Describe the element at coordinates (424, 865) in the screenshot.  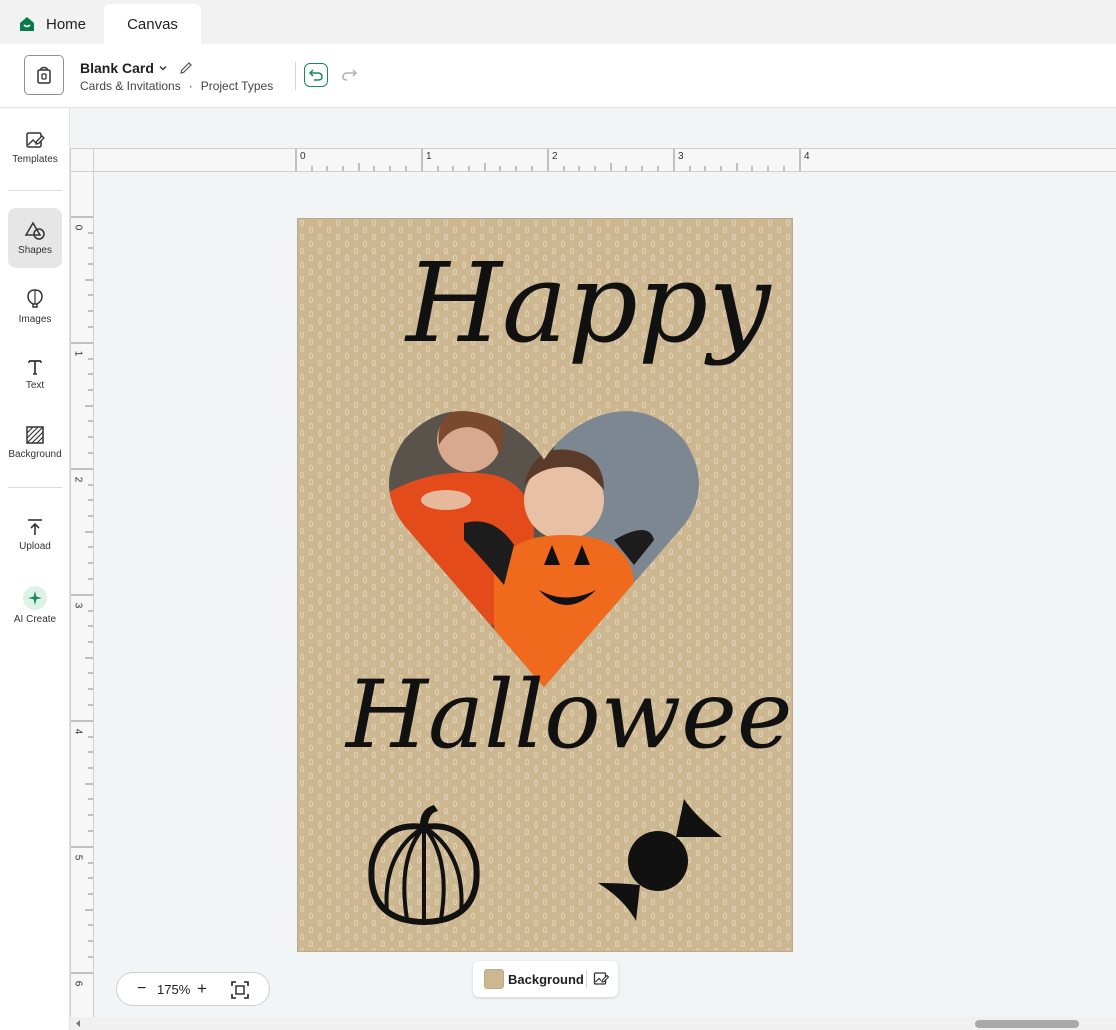
I see `pumpkin-graphic` at that location.